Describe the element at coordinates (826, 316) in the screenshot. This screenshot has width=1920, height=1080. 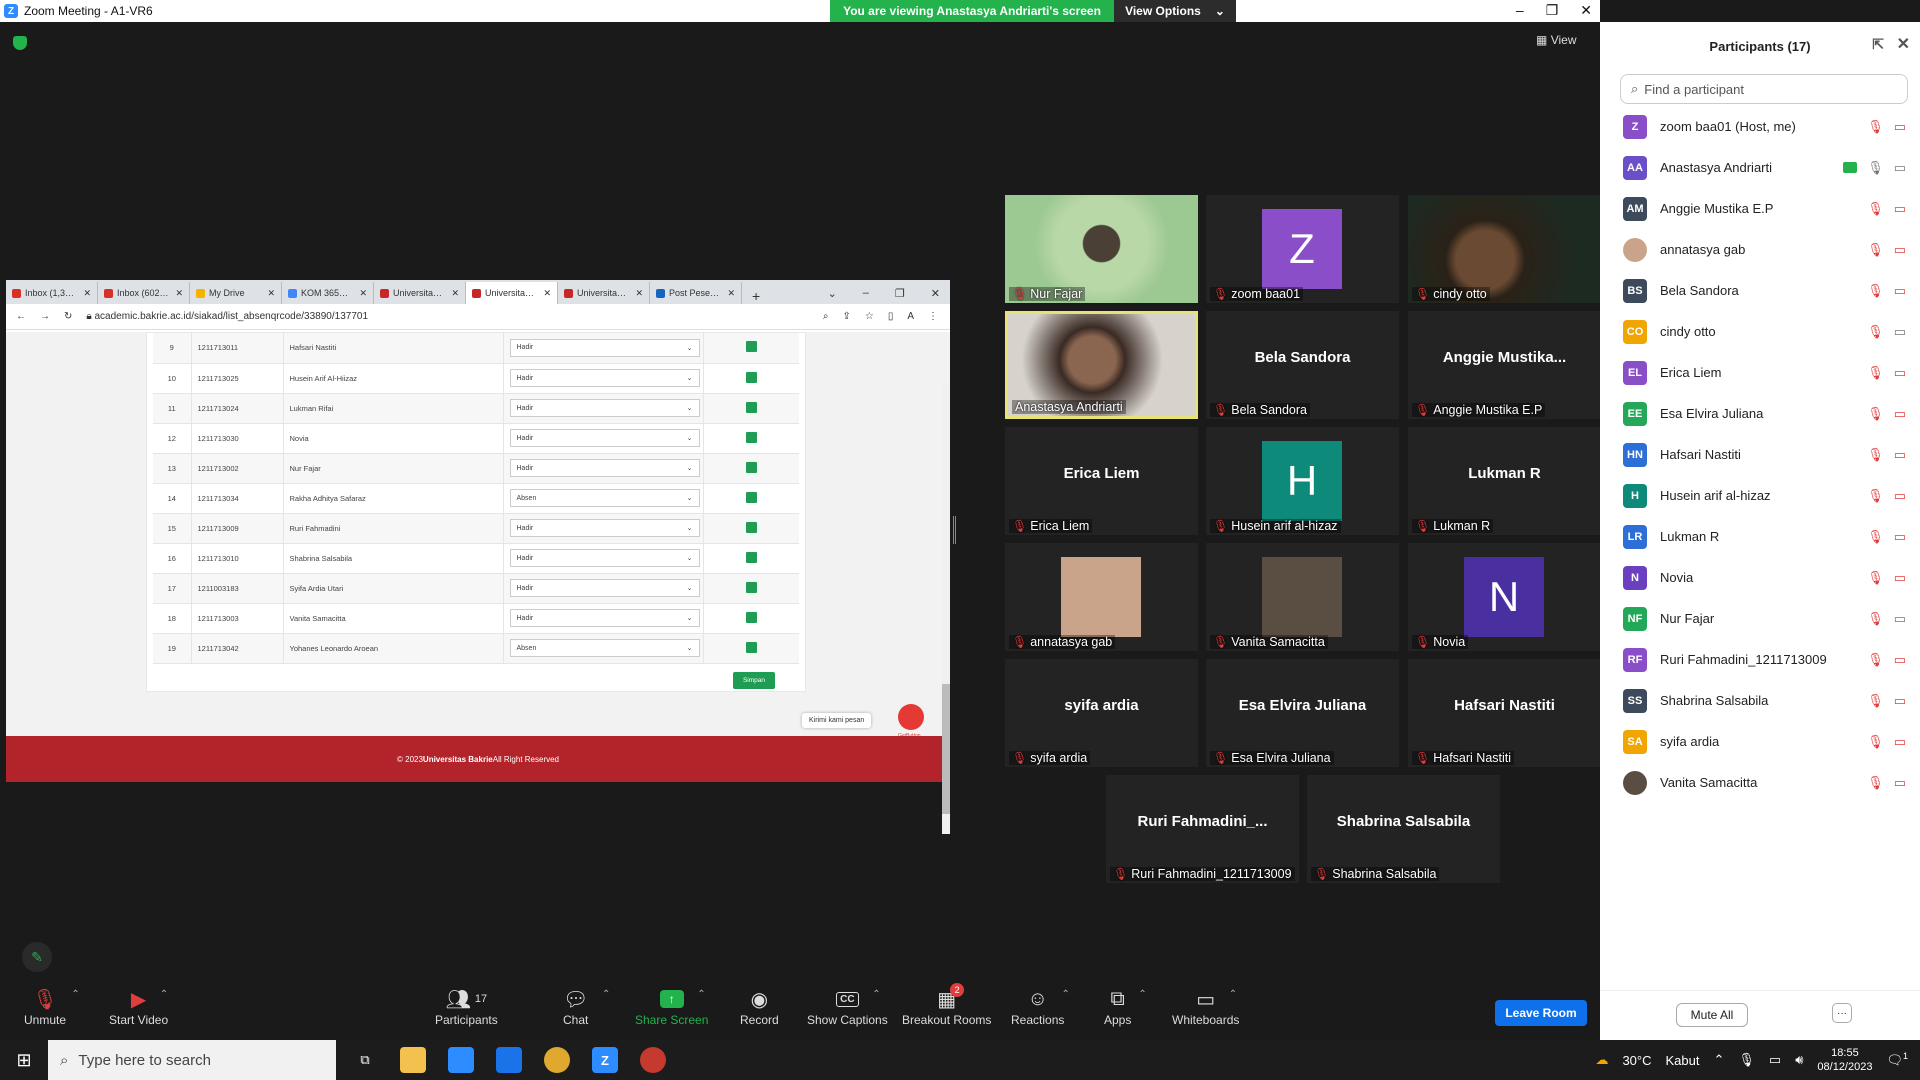
I see `zoom-icon: ⌕` at that location.